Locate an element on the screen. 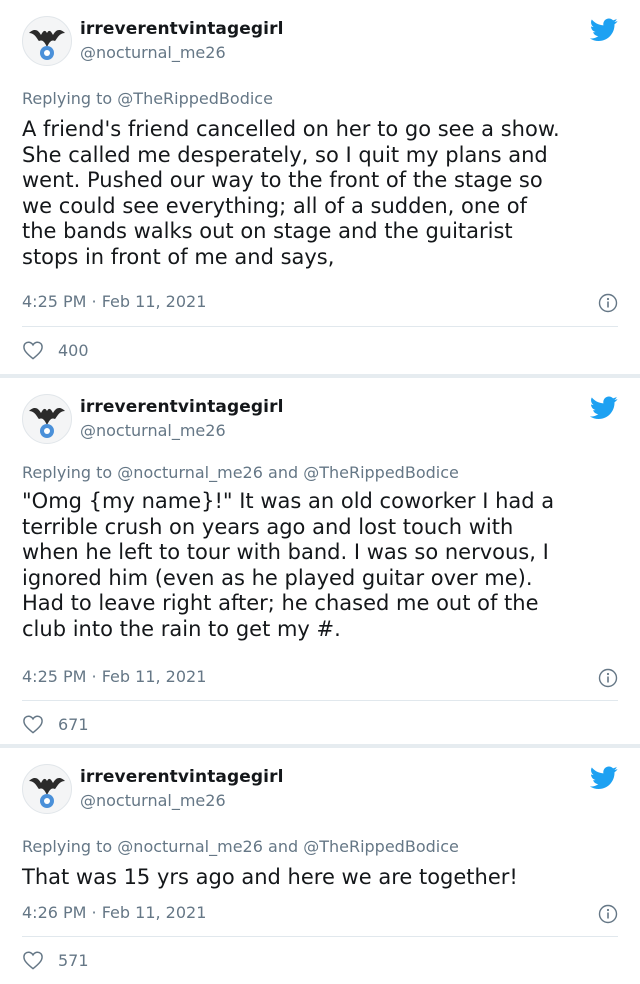  tweet-timestamp: 4:26 PM · Feb 11, 2021 is located at coordinates (114, 912).